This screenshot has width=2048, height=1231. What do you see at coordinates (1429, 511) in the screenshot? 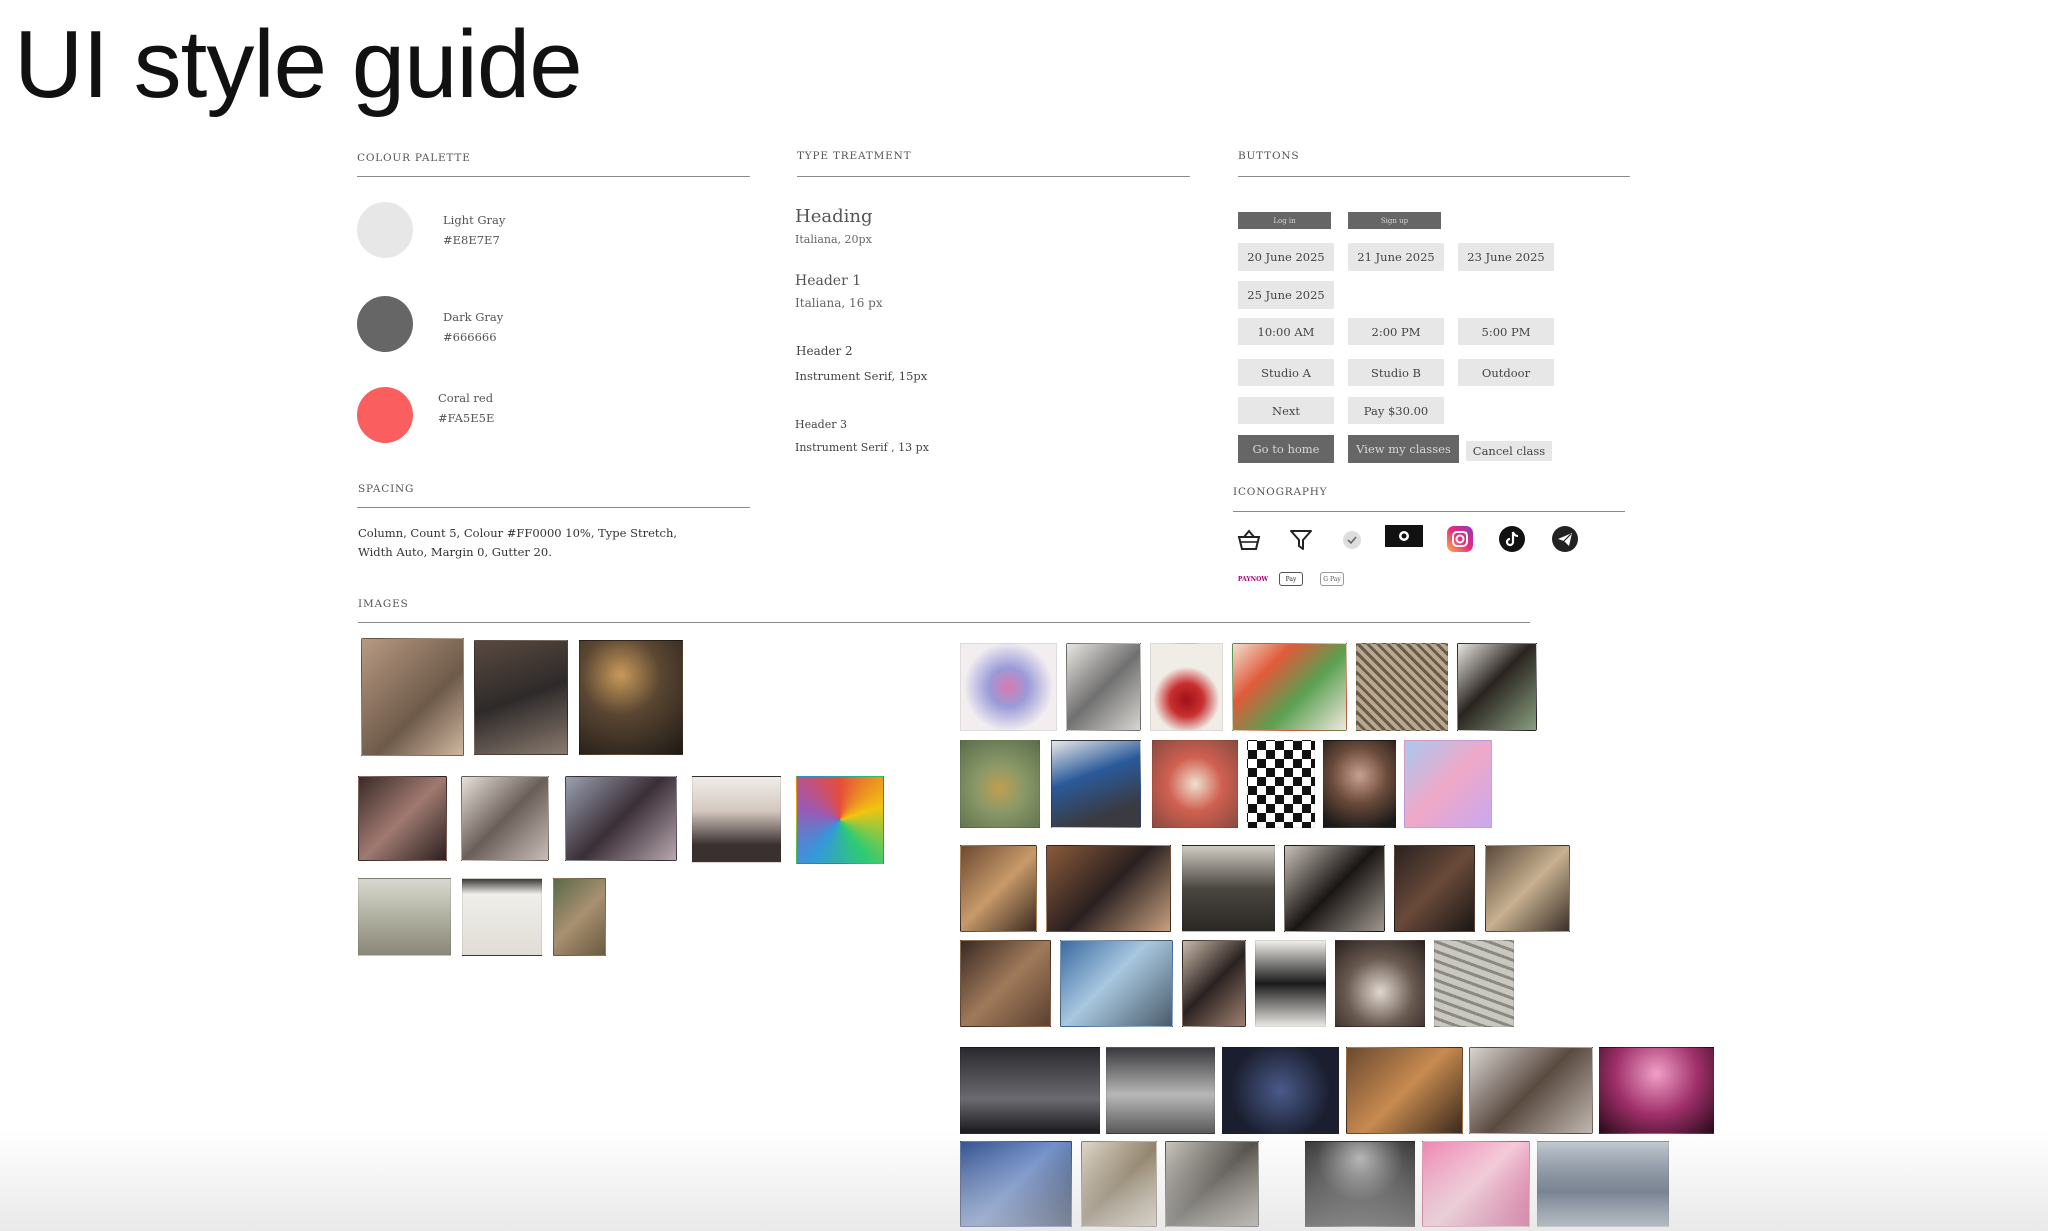
I see `iconography-rule` at bounding box center [1429, 511].